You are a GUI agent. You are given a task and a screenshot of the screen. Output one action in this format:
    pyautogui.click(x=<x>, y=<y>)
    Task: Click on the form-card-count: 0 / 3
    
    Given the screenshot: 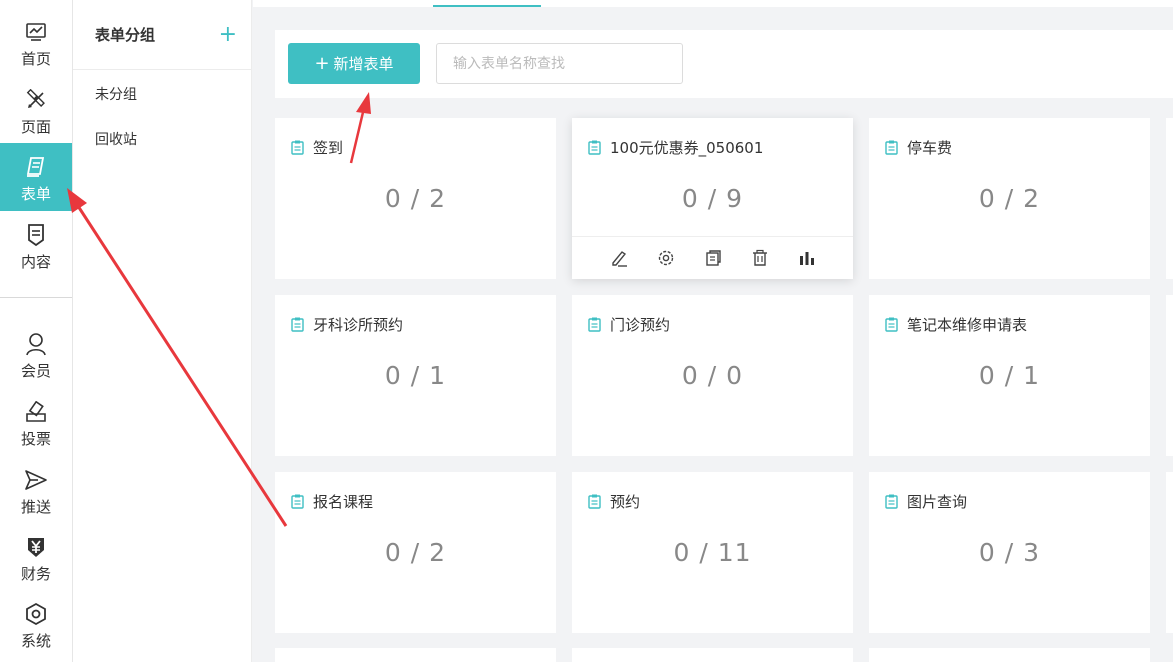 What is the action you would take?
    pyautogui.click(x=1009, y=552)
    